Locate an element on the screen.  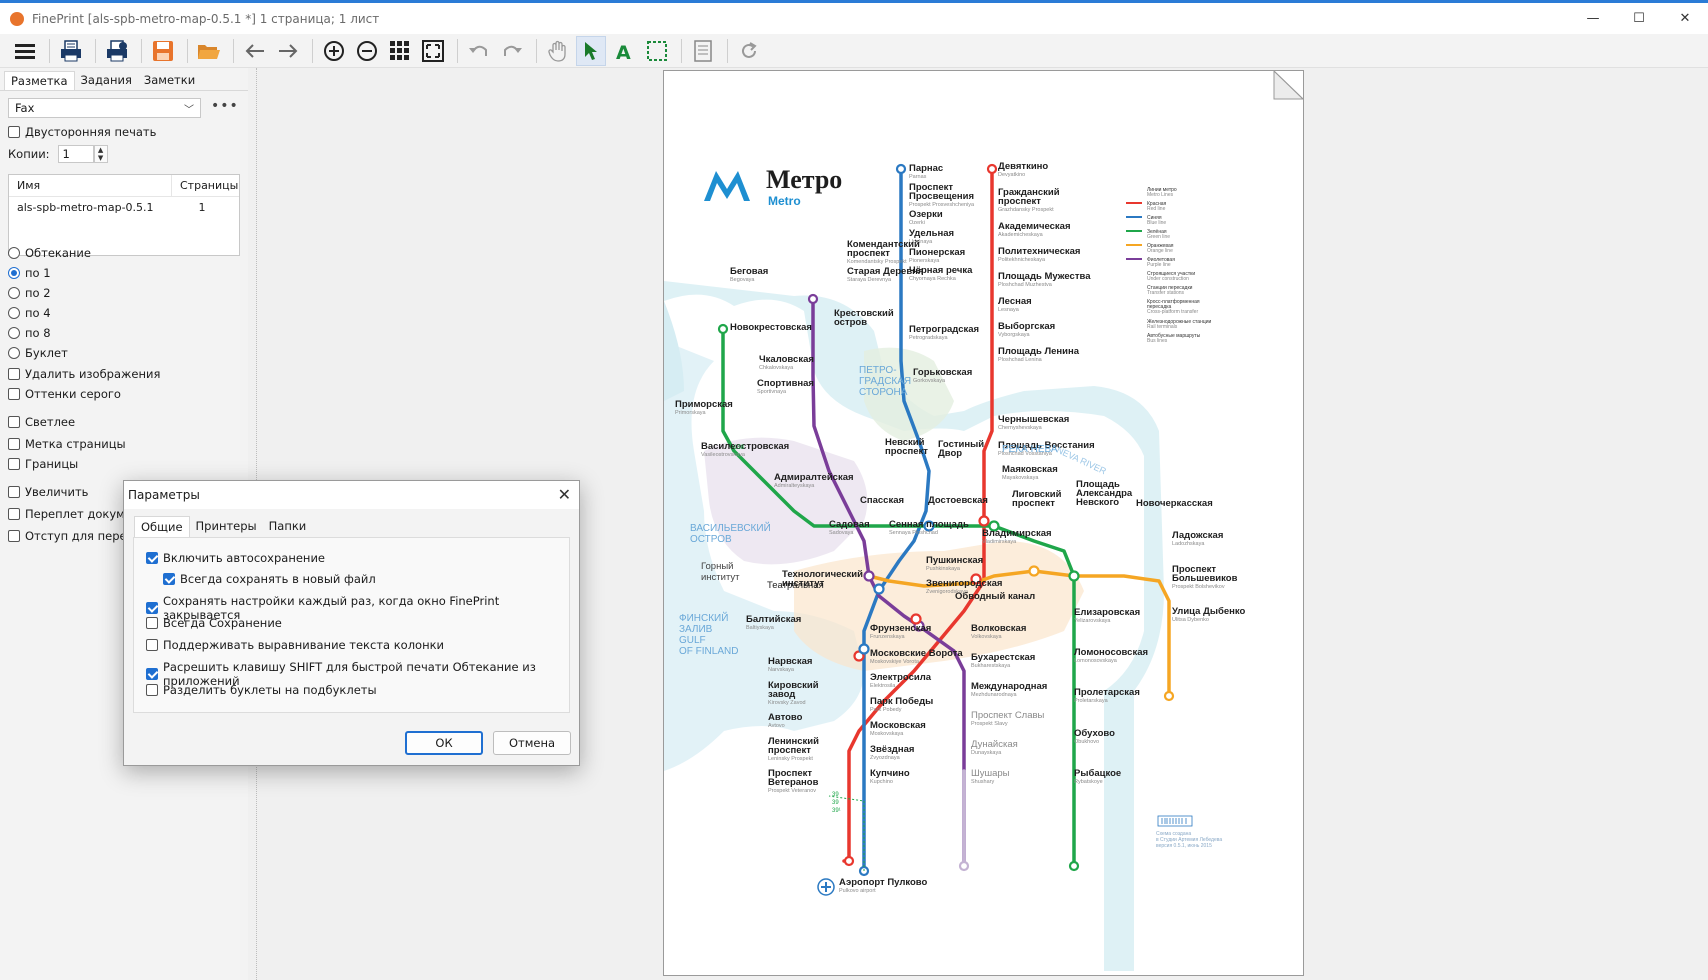
minimize-button: — is located at coordinates (1593, 18).